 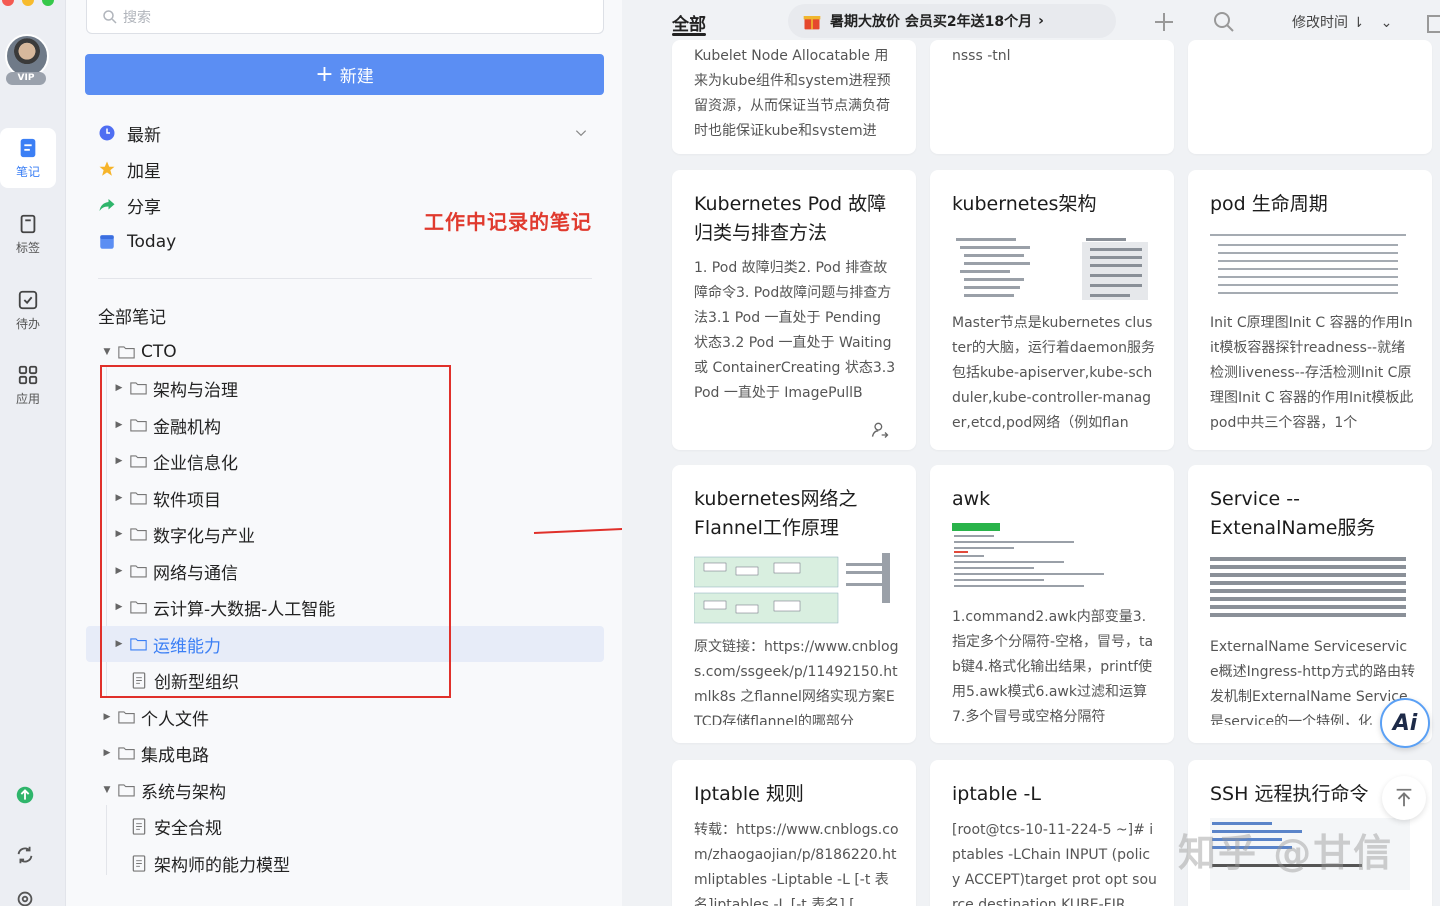 What do you see at coordinates (981, 56) in the screenshot?
I see `card-body: nsss -tnl` at bounding box center [981, 56].